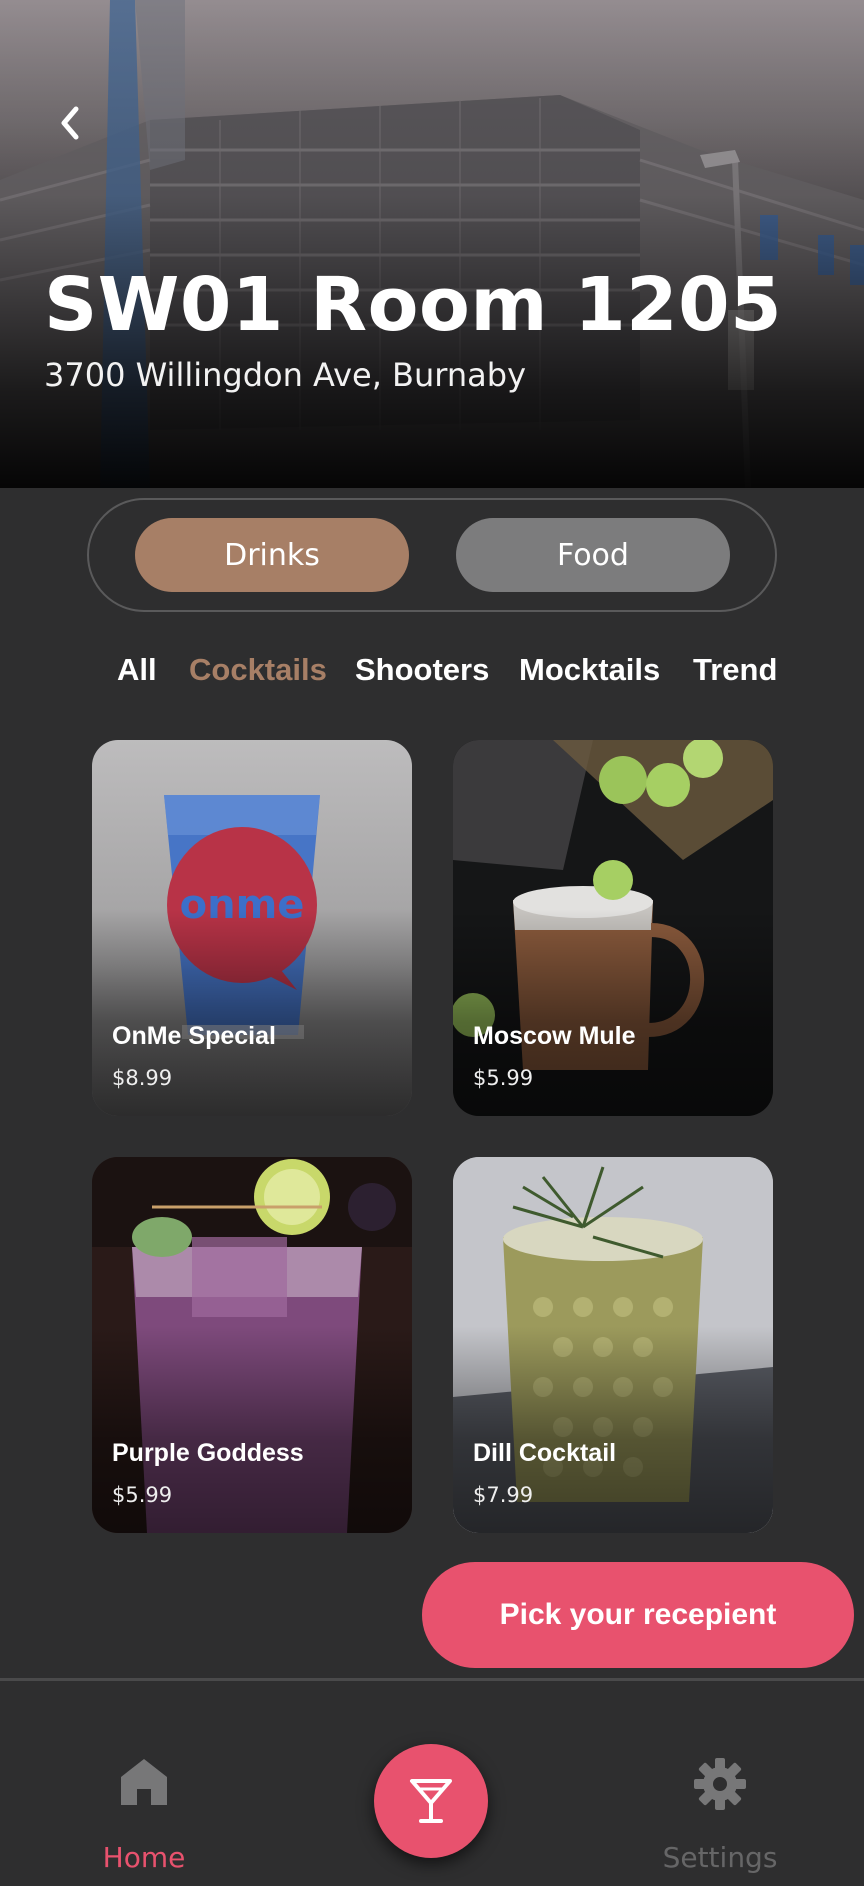 This screenshot has height=1886, width=864. Describe the element at coordinates (272, 555) in the screenshot. I see `tab-drinks: Drinks` at that location.